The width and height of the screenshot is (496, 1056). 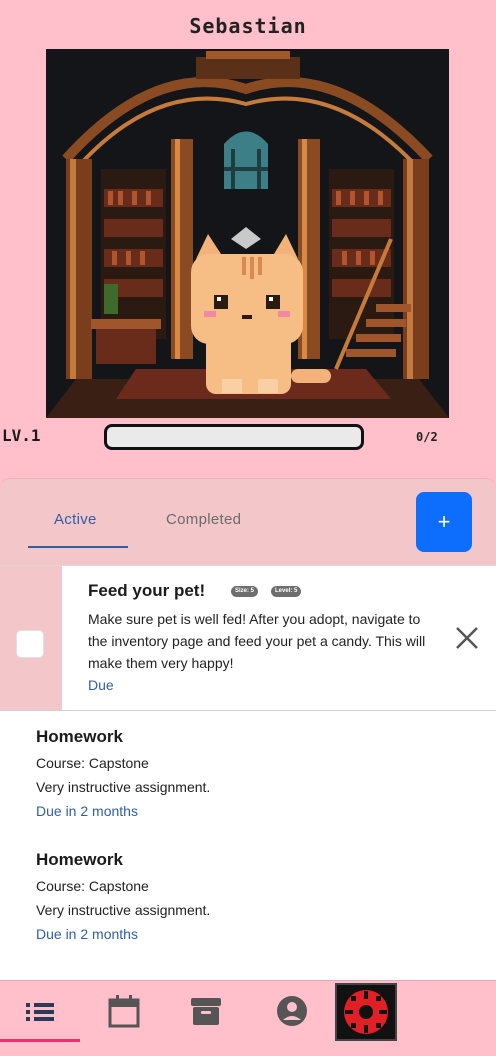 I want to click on active-tab-indicator, so click(x=78, y=547).